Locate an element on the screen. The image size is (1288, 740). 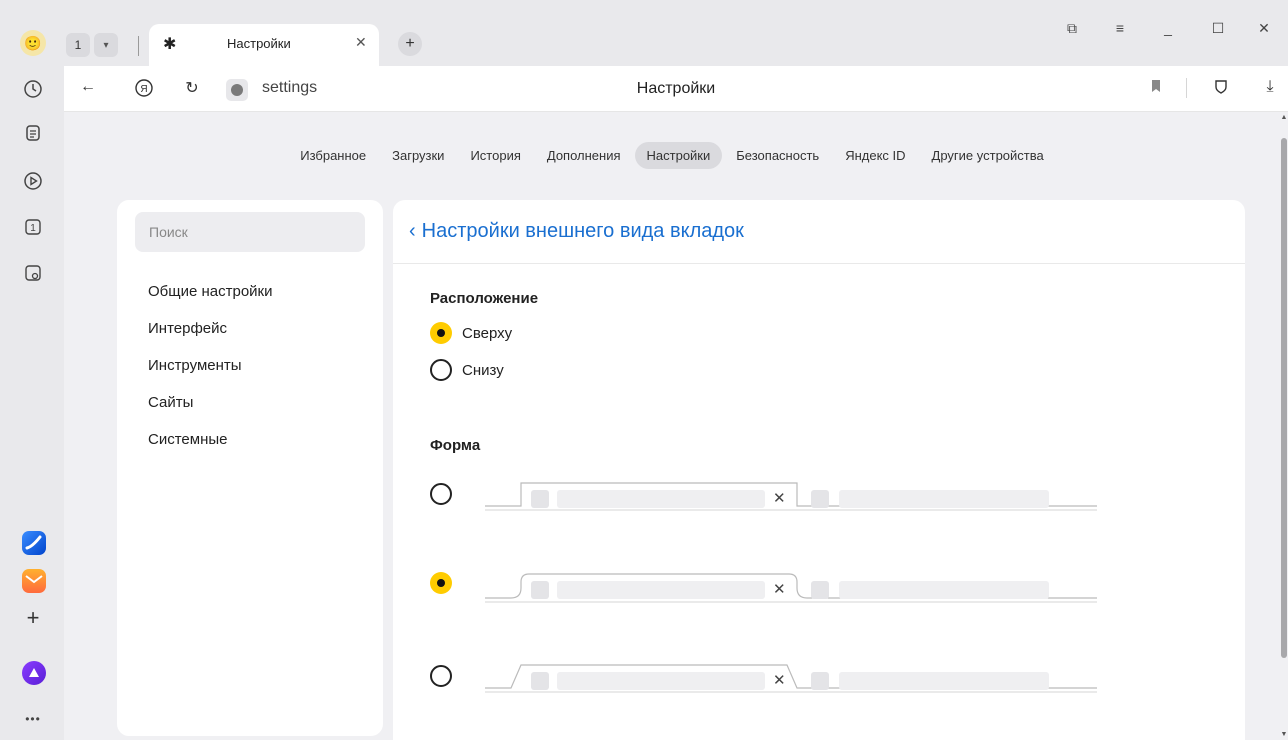
shape-option-rectangular is located at coordinates (446, 494).